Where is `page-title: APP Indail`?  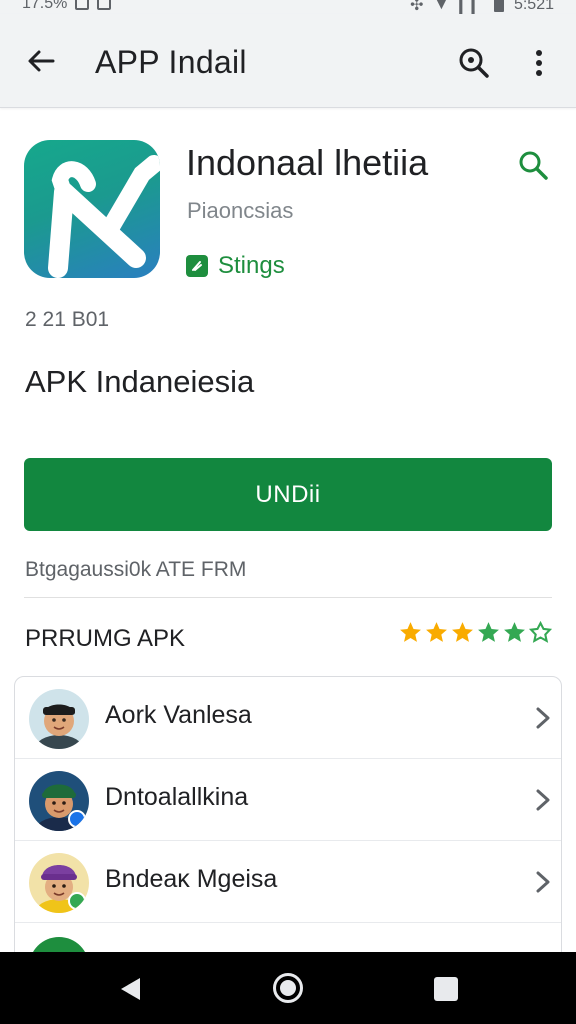
page-title: APP Indail is located at coordinates (171, 62).